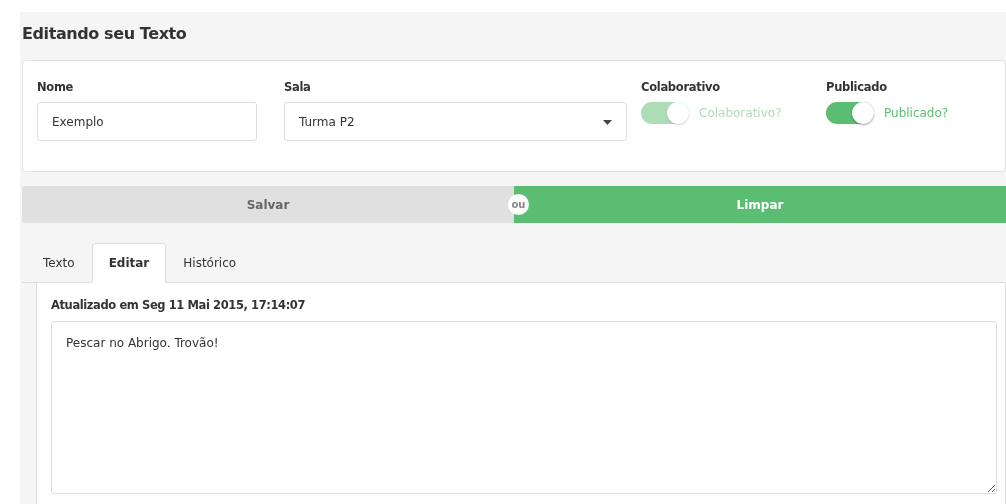 The width and height of the screenshot is (1006, 504). What do you see at coordinates (857, 87) in the screenshot?
I see `field-label: Publicado` at bounding box center [857, 87].